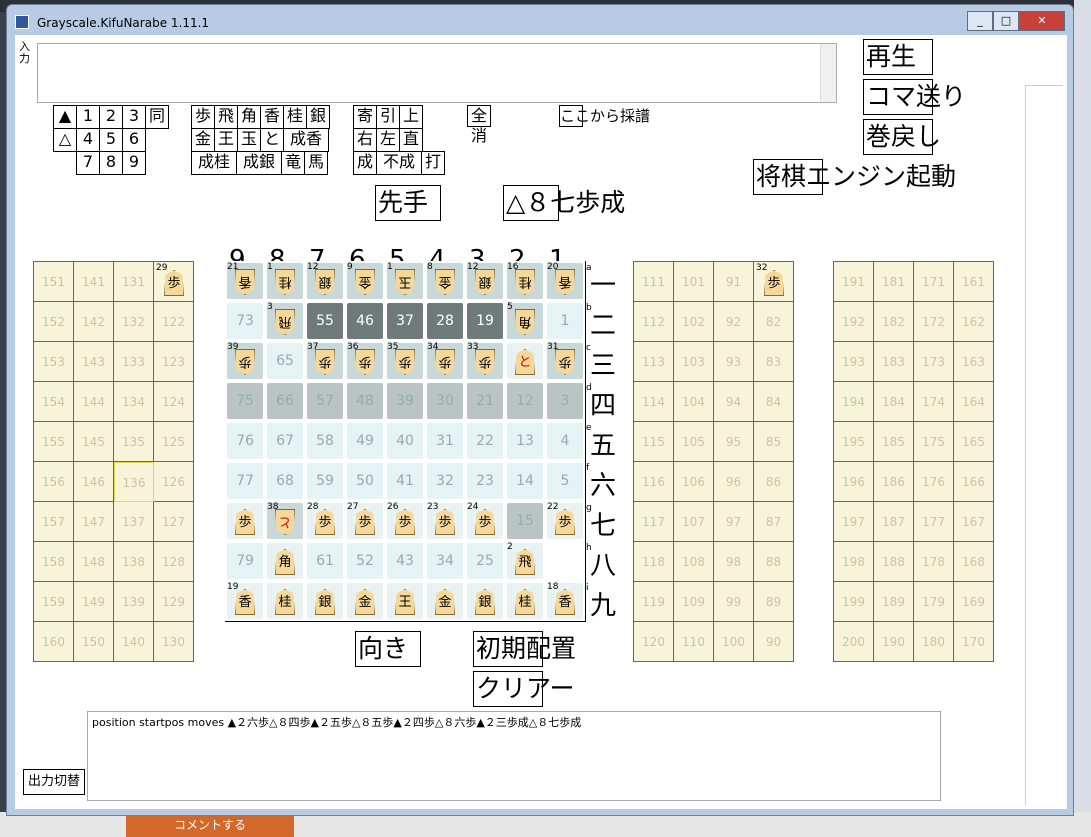  Describe the element at coordinates (174, 442) in the screenshot. I see `stand-cell: 125` at that location.